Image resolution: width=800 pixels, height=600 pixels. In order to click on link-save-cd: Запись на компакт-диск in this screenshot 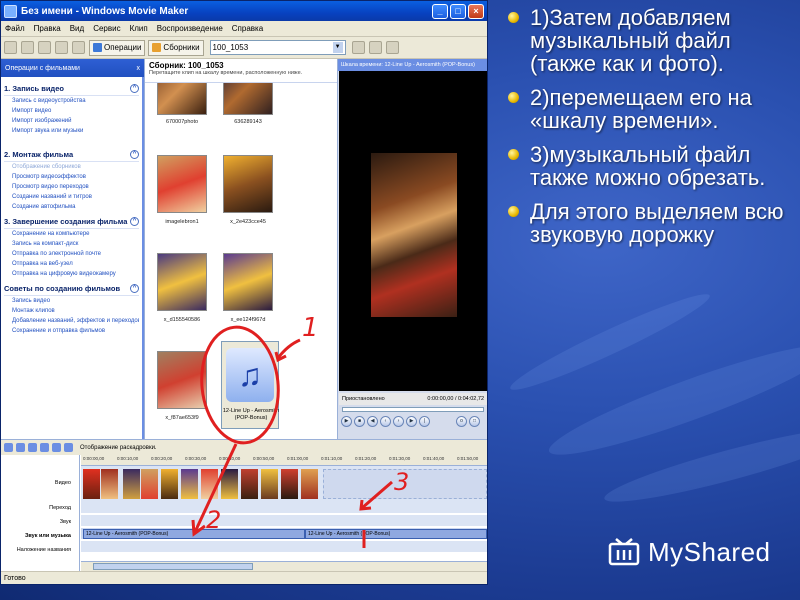, I will do `click(71, 244)`.